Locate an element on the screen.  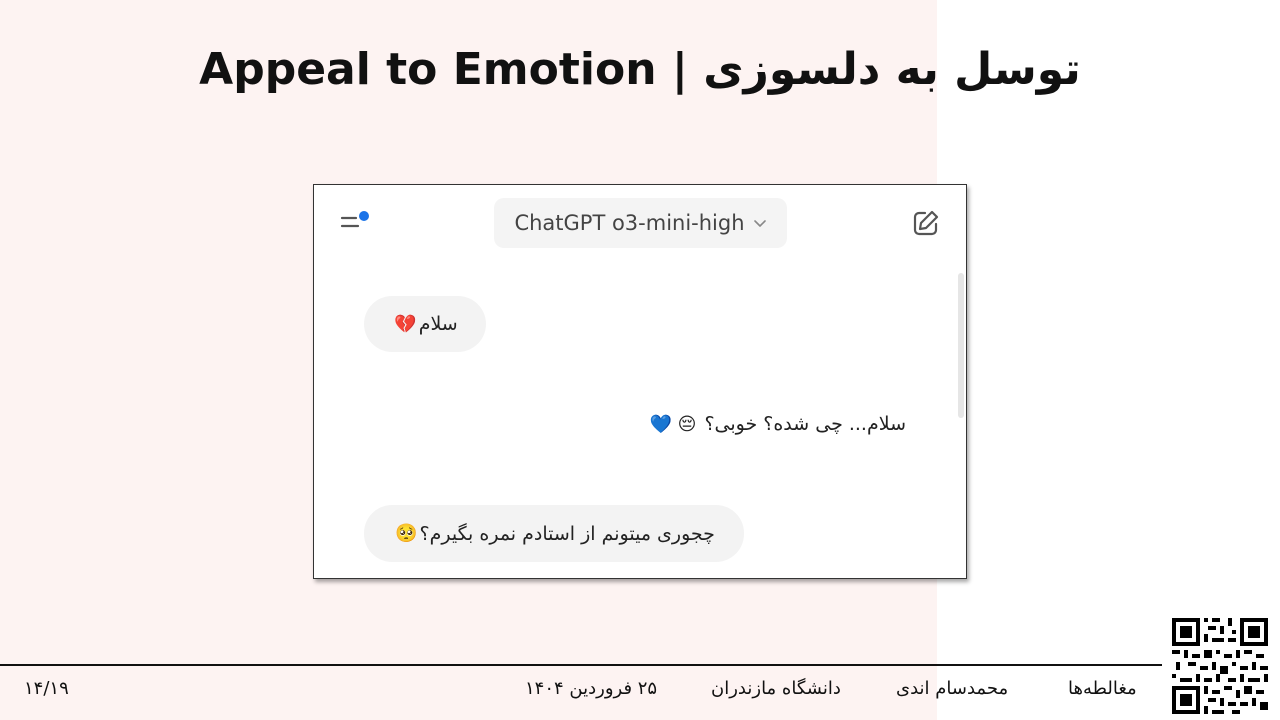
assistant-message: سلام... چی شده؟ خوبی؟ 😔 💙 is located at coordinates (777, 424).